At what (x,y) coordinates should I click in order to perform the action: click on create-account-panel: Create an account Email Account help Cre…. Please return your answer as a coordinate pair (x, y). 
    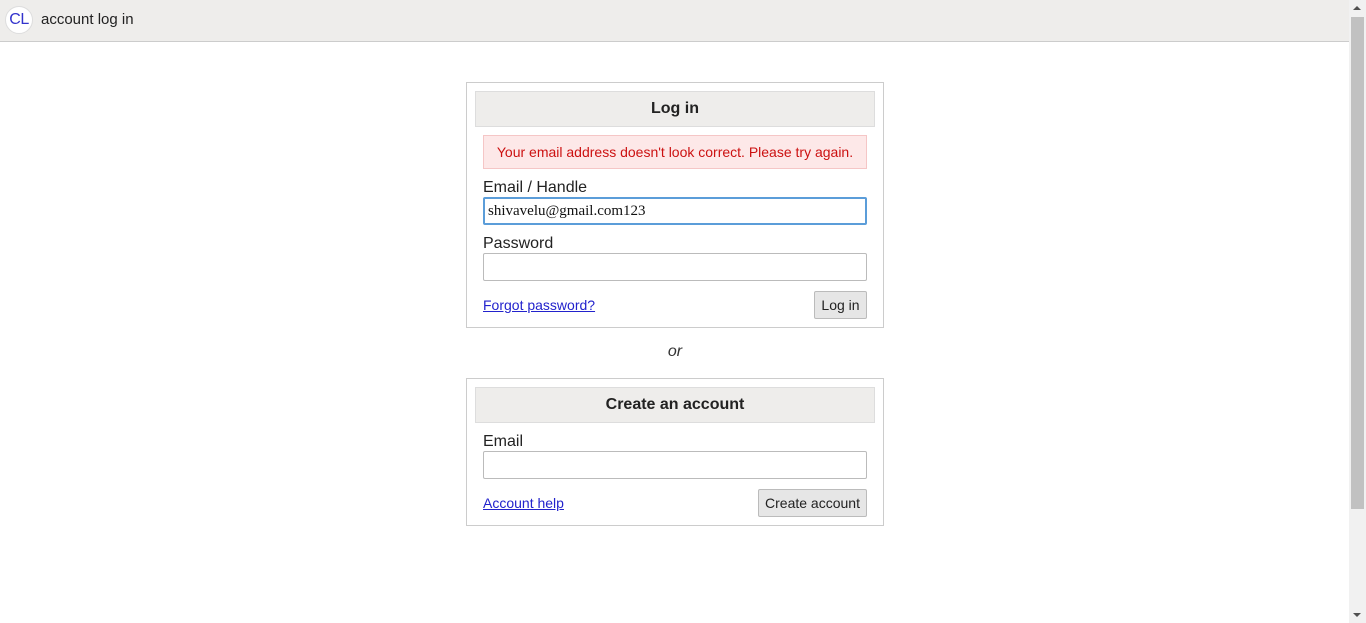
    Looking at the image, I should click on (675, 452).